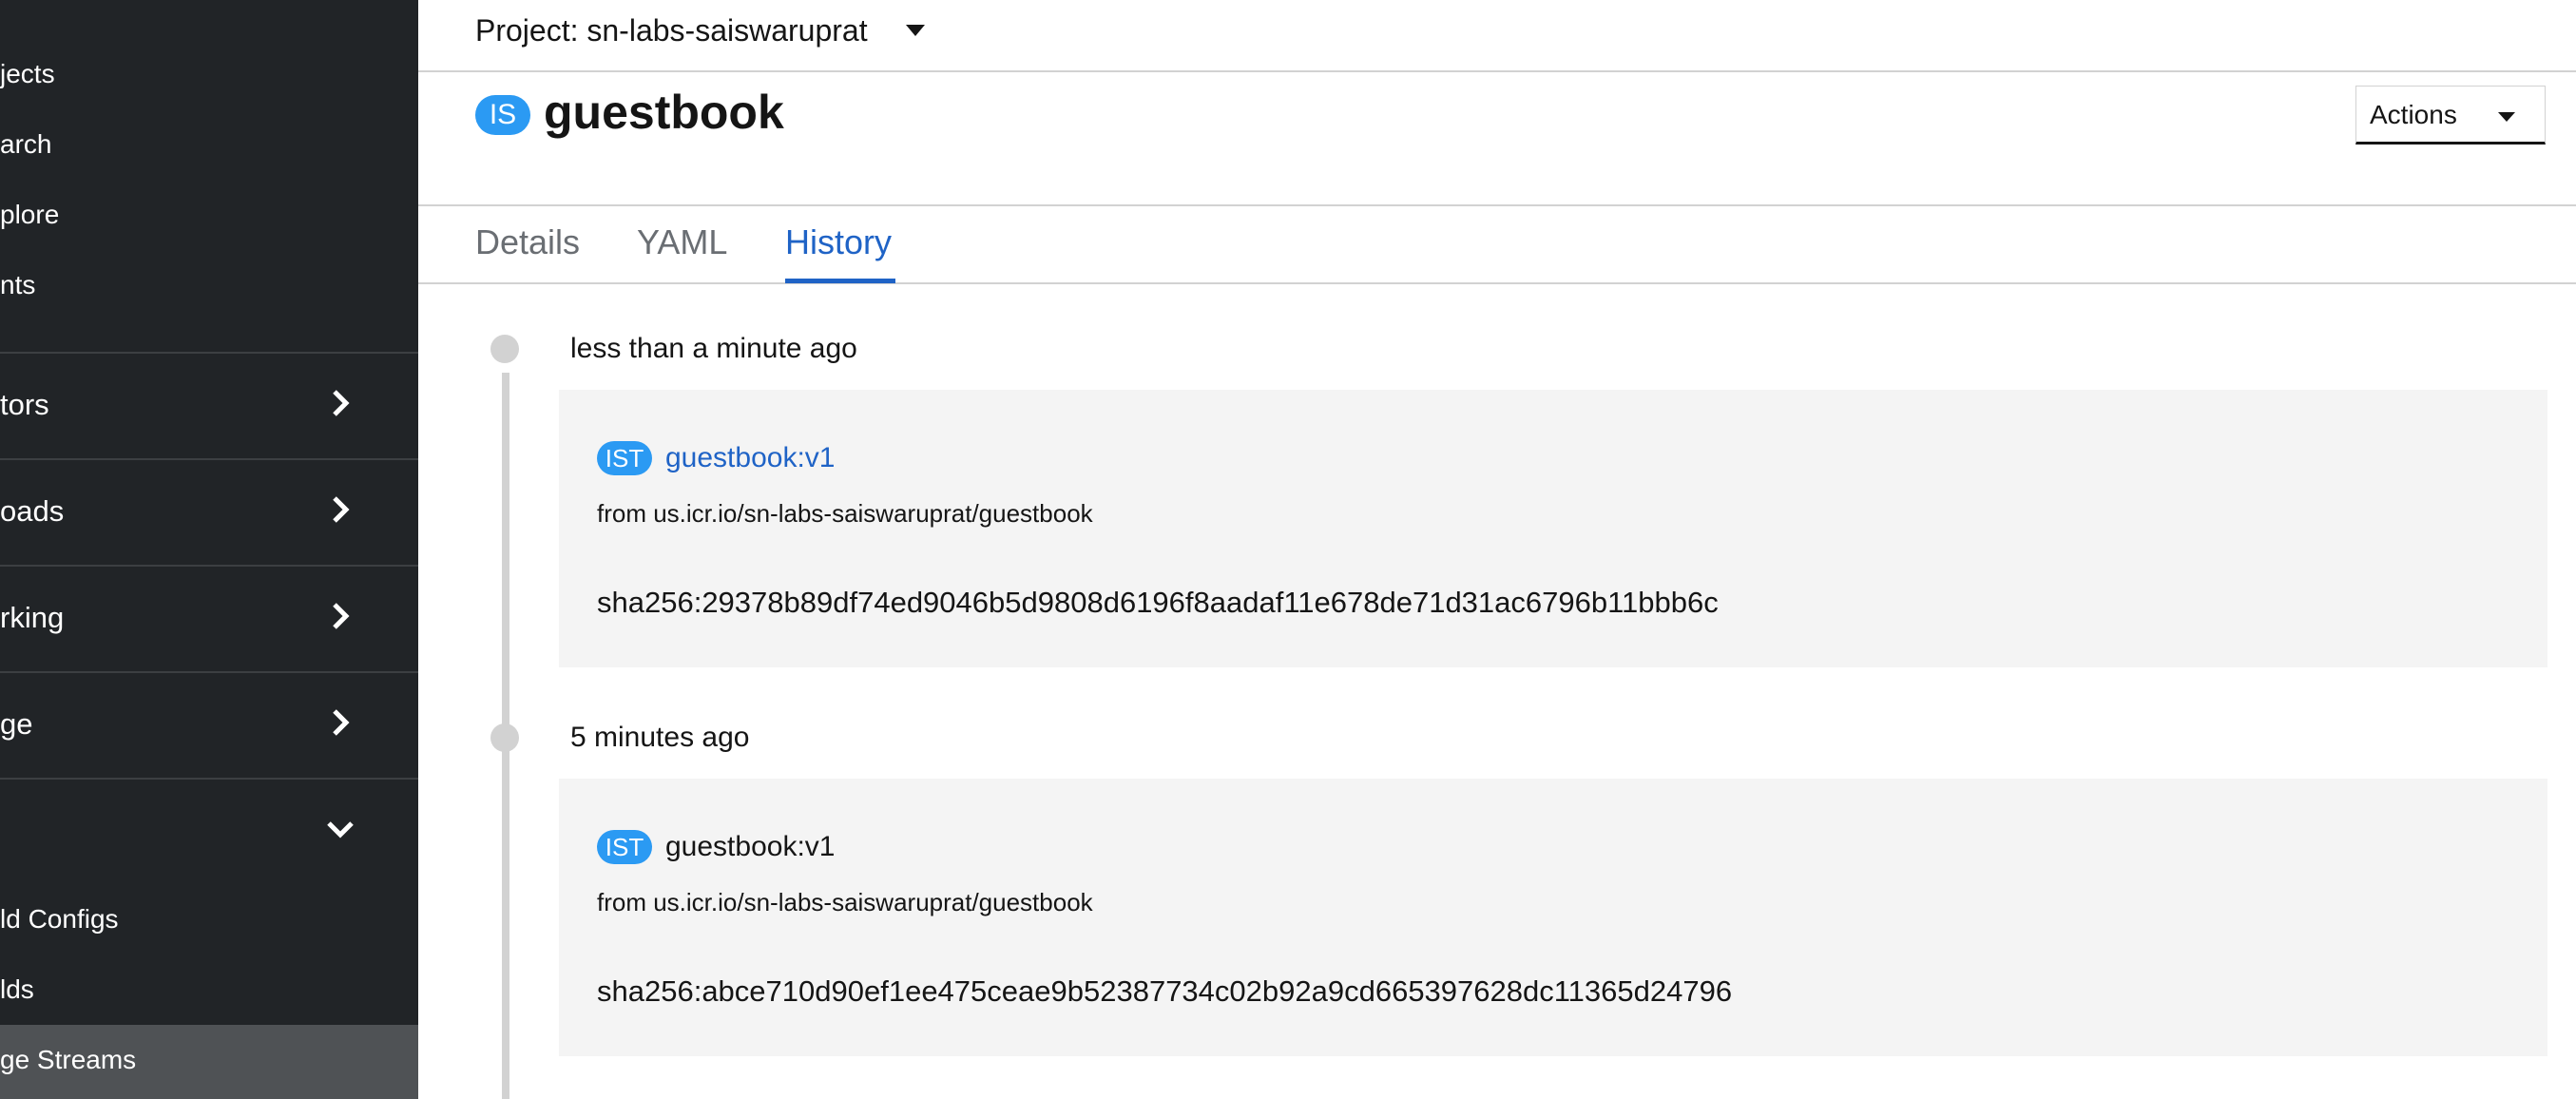 Image resolution: width=2576 pixels, height=1099 pixels. Describe the element at coordinates (209, 919) in the screenshot. I see `sidebar-item-build-configs: ld Configs` at that location.